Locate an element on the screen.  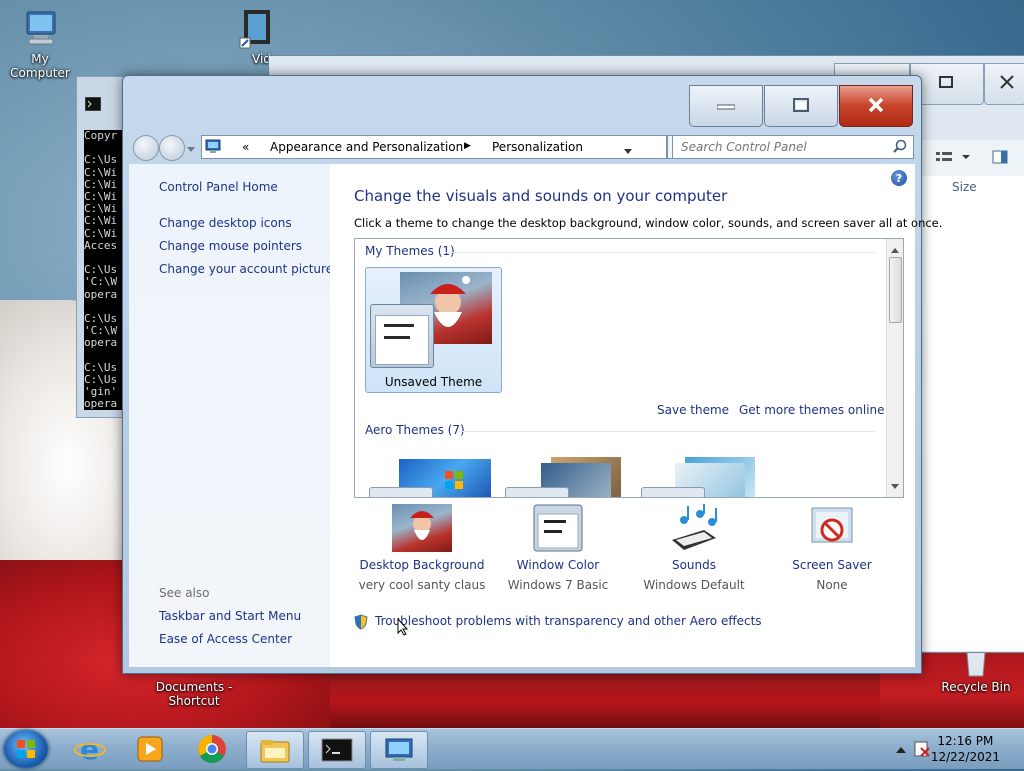
bg-explorer-file-list: Size is located at coordinates (972, 413).